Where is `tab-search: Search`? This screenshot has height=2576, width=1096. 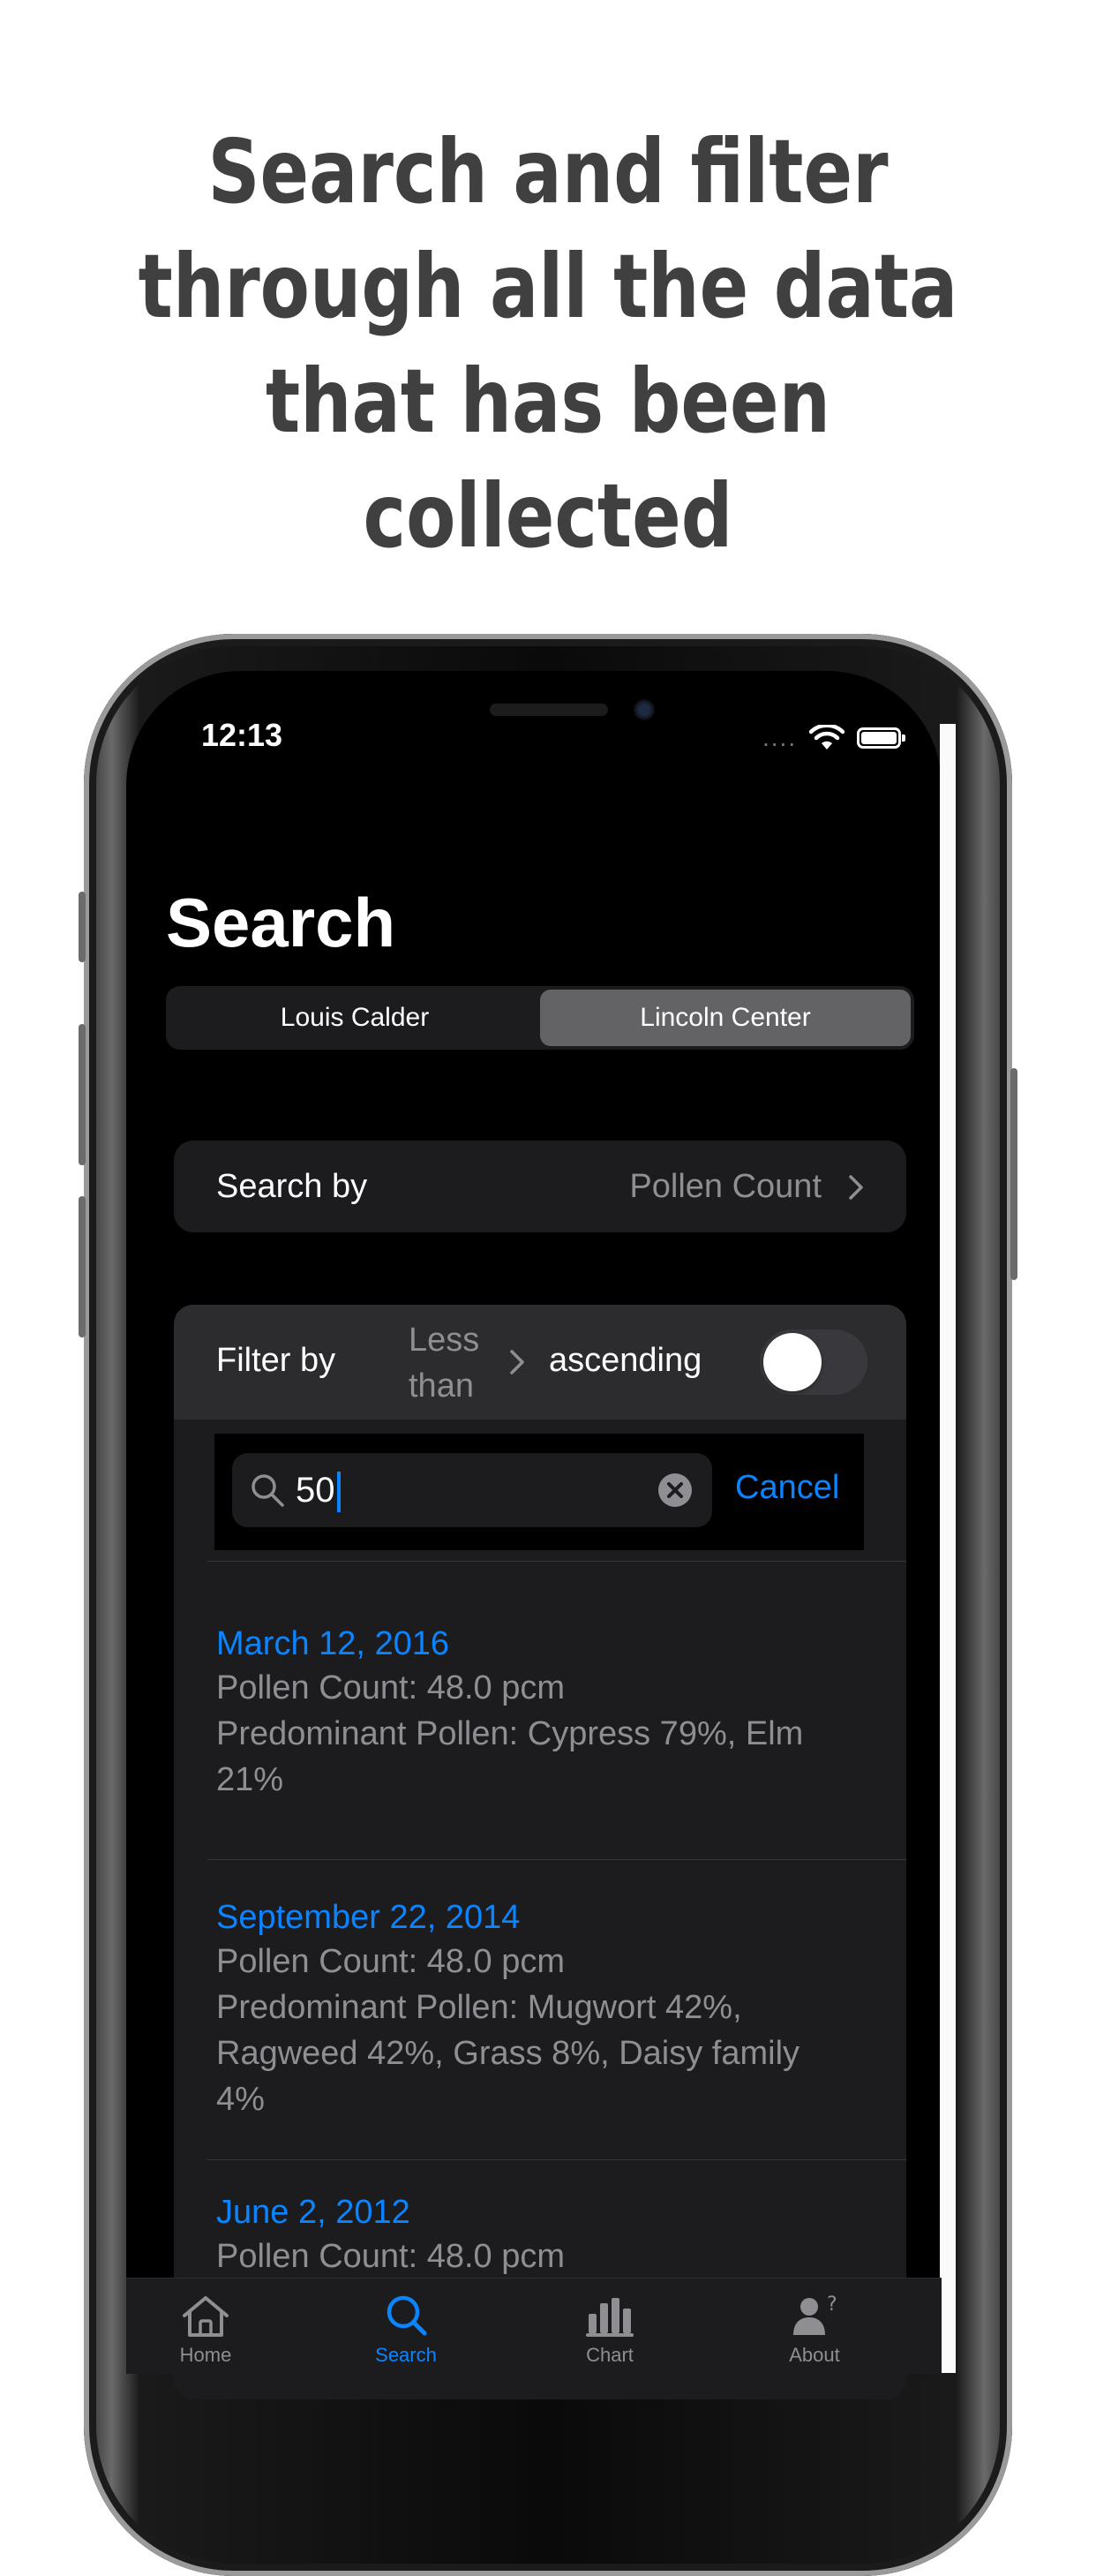
tab-search: Search is located at coordinates (406, 2326).